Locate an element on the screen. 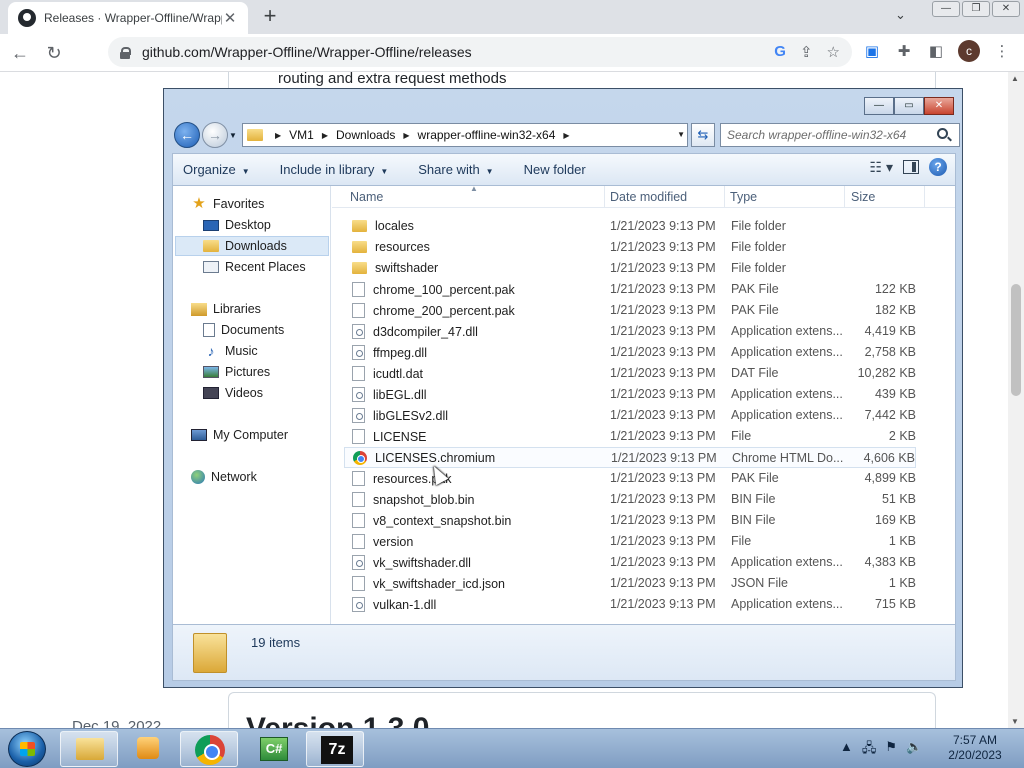 The width and height of the screenshot is (1024, 768). show-hidden-icons-icon: ▲ is located at coordinates (846, 750).